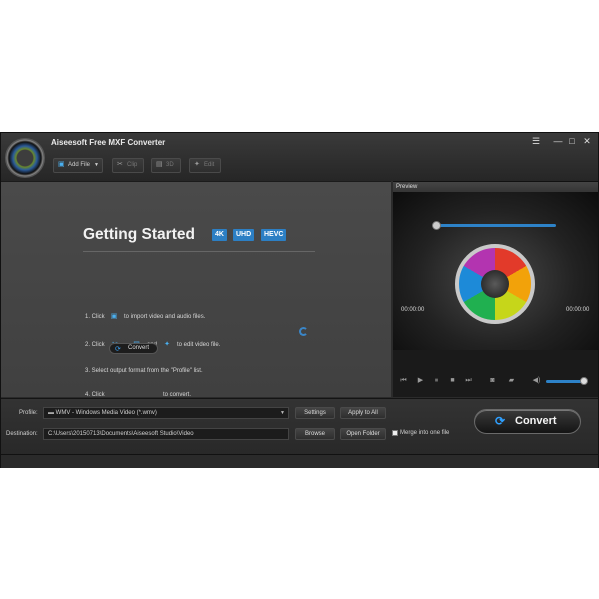 This screenshot has width=599, height=599. What do you see at coordinates (363, 413) in the screenshot?
I see `apply-to-all-button: Apply to All` at bounding box center [363, 413].